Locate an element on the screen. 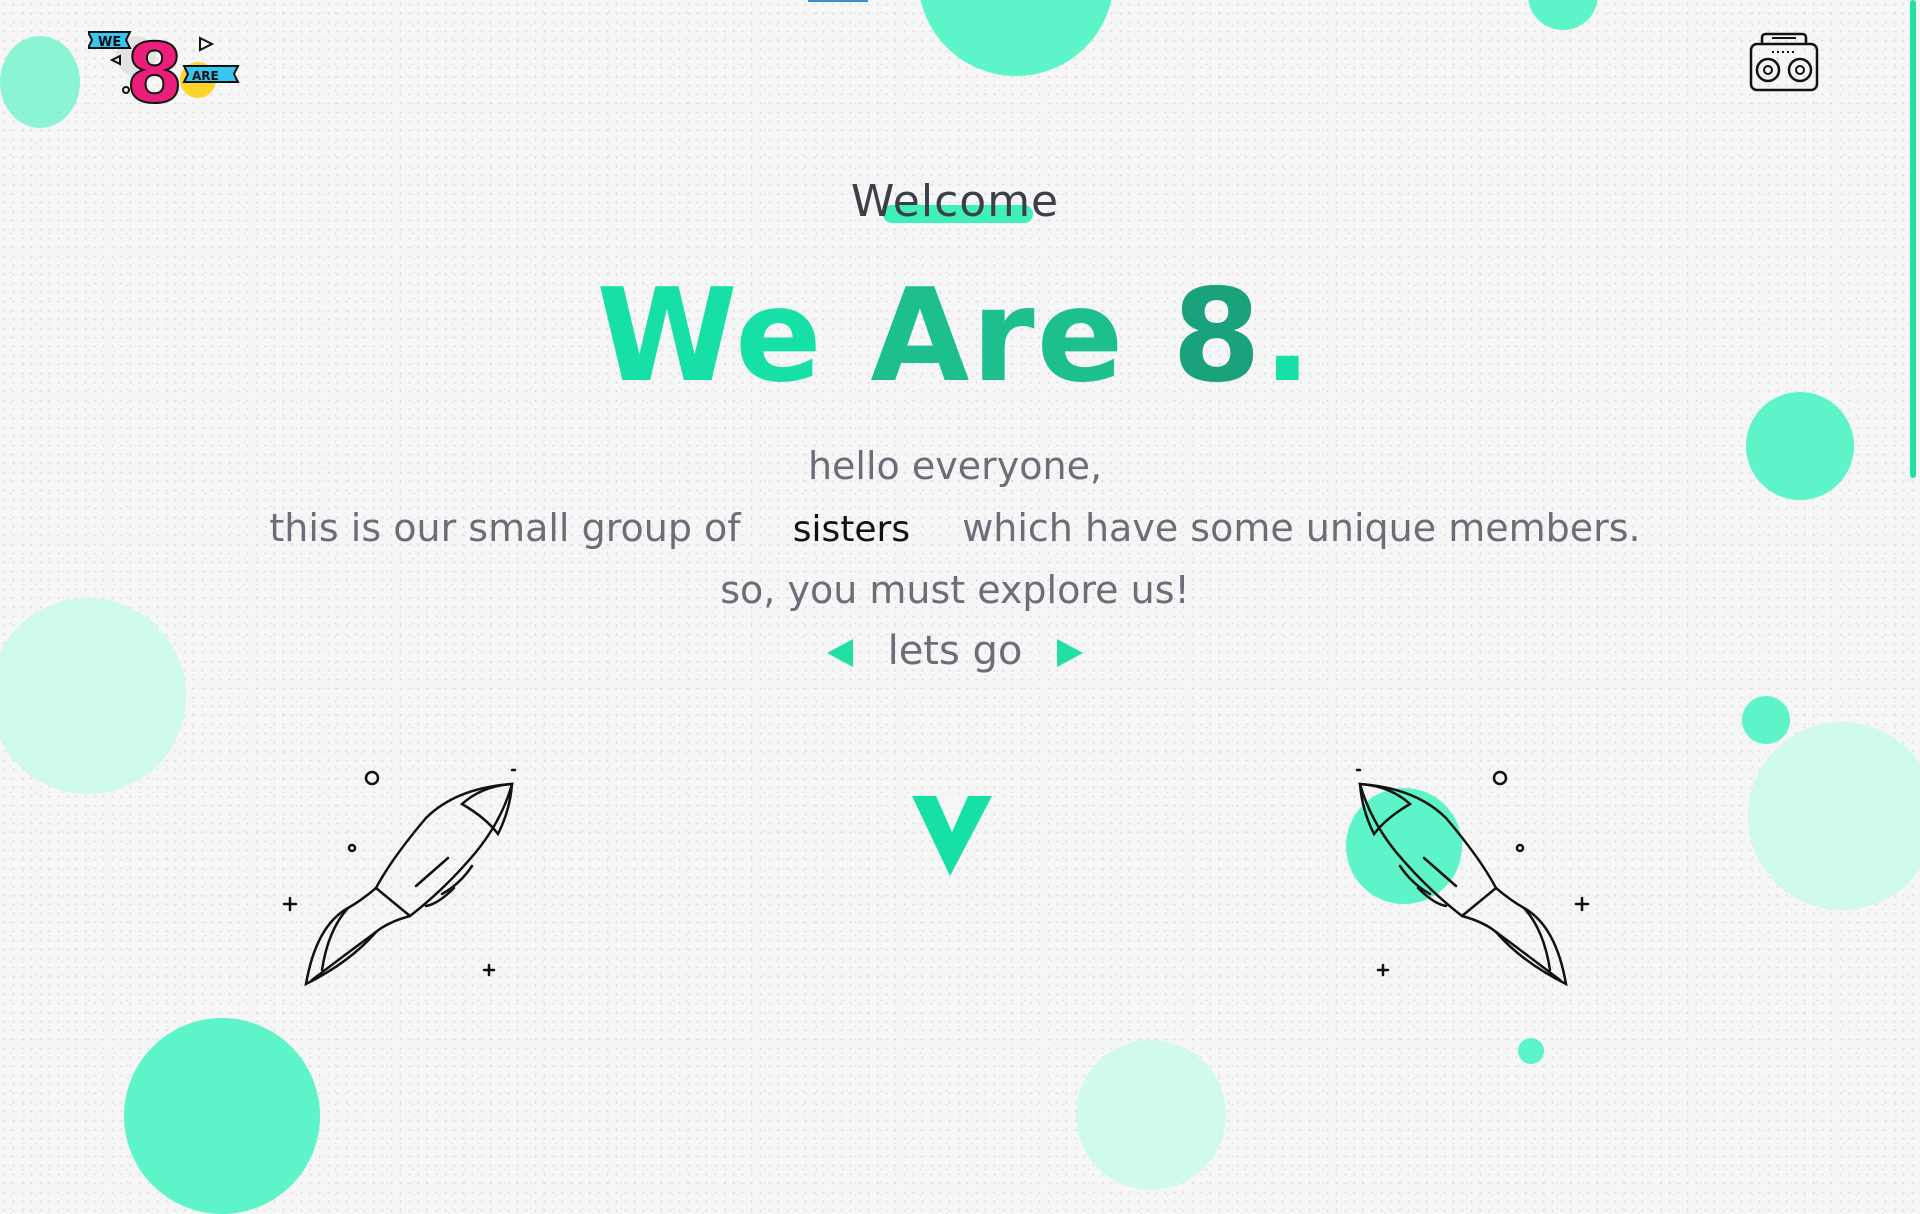  cta-row: lets go is located at coordinates (955, 651).